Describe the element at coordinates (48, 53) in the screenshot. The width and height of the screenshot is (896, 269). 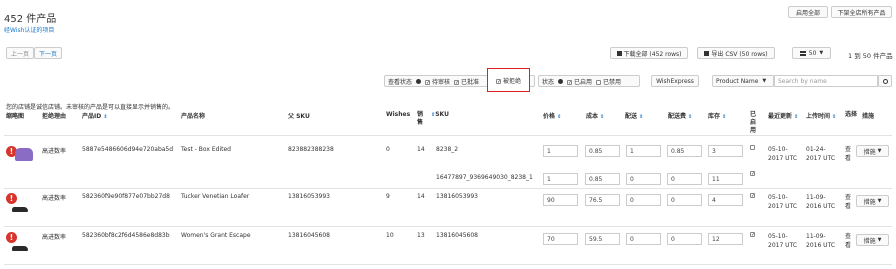
I see `next-page-button: 下一页` at that location.